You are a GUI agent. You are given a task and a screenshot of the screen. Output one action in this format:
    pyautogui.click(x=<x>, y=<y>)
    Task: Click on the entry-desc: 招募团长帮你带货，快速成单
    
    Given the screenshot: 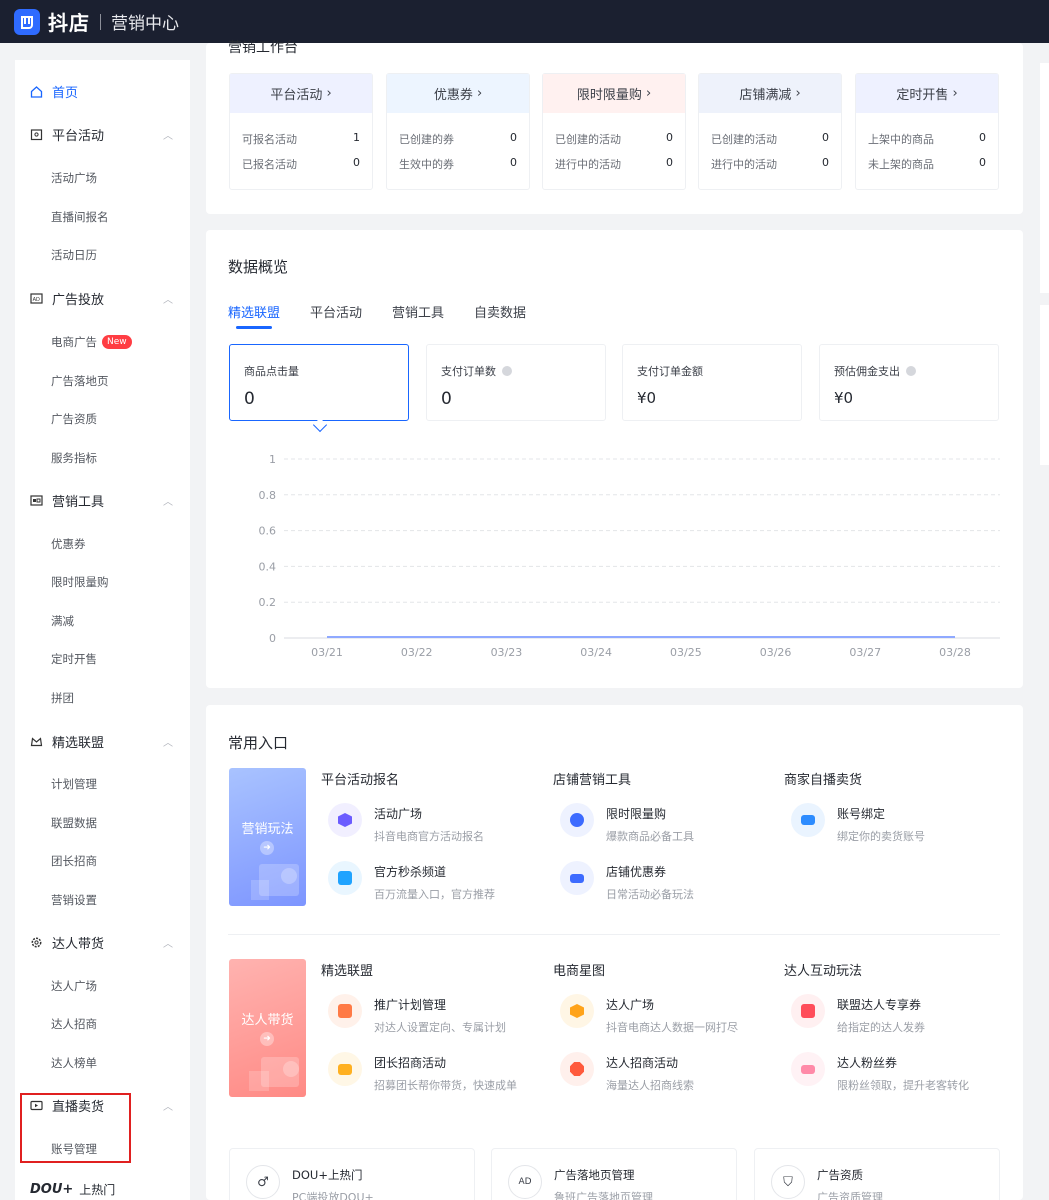 What is the action you would take?
    pyautogui.click(x=445, y=1085)
    